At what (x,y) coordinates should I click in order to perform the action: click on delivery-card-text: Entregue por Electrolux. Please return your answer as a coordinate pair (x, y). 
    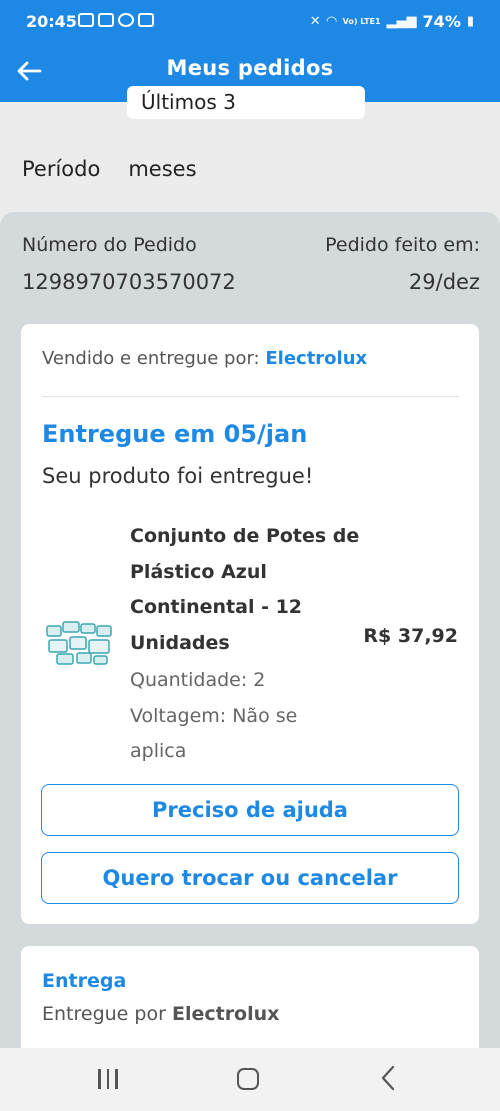
    Looking at the image, I should click on (160, 1014).